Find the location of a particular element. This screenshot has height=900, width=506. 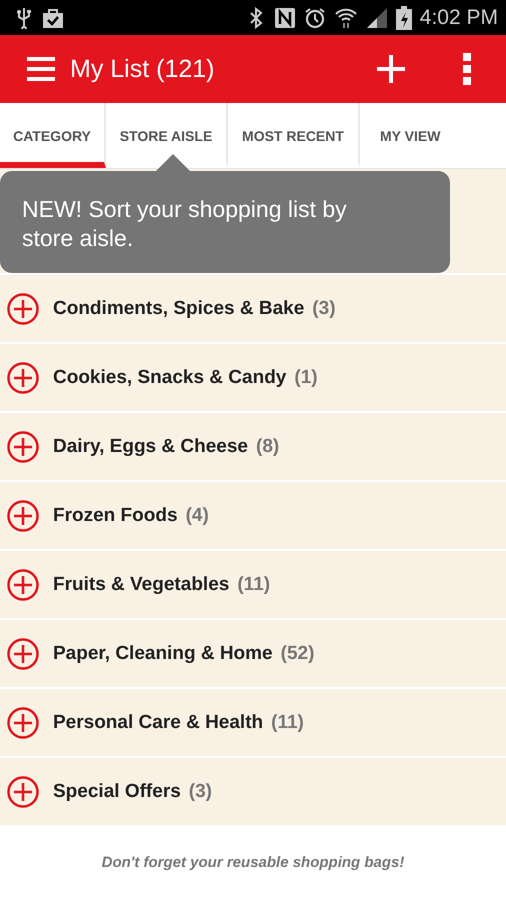

item-count: (1) is located at coordinates (306, 377).